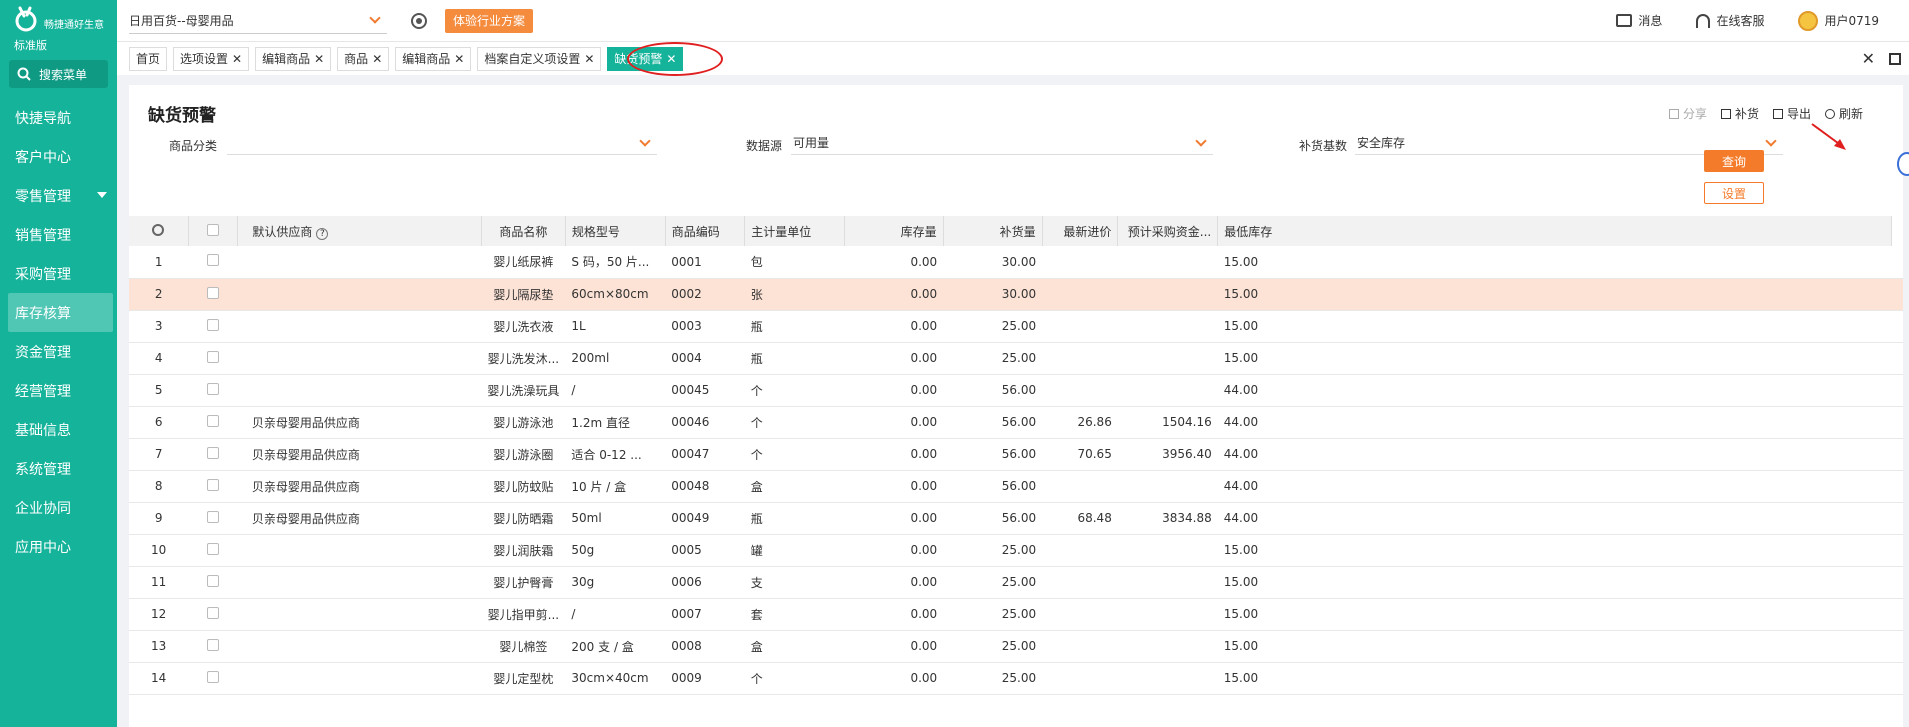  Describe the element at coordinates (1016, 262) in the screenshot. I see `table-row: 1 婴儿纸尿裤 S 码，50 片... 0001 包 0.00 30.00 15.00` at that location.